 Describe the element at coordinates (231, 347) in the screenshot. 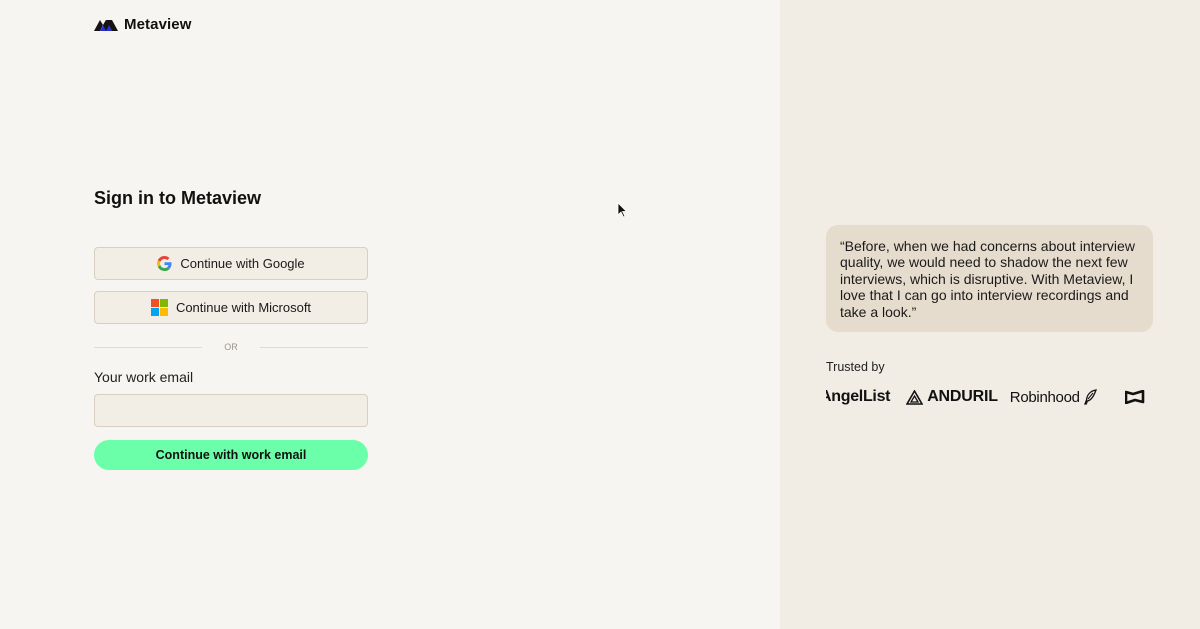

I see `or-divider: OR` at that location.